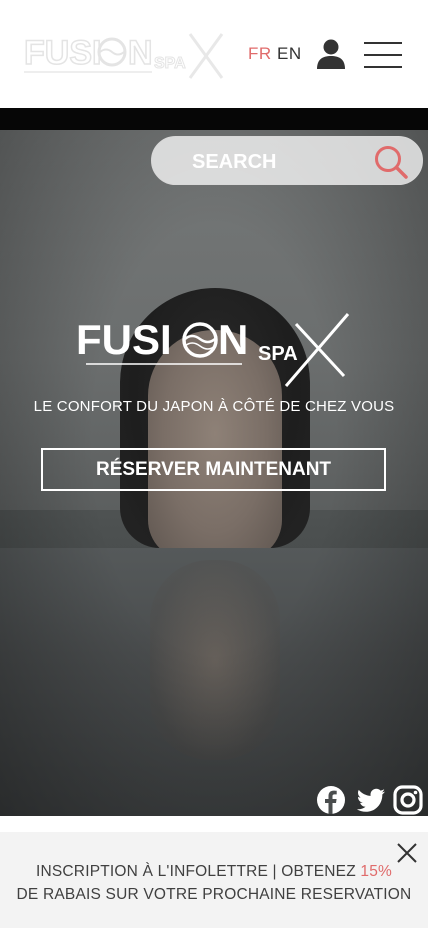 The width and height of the screenshot is (428, 928). What do you see at coordinates (214, 406) in the screenshot?
I see `hero-tagline: LE CONFORT DU JAPON À CÔTÉ DE CHEZ VOUS` at bounding box center [214, 406].